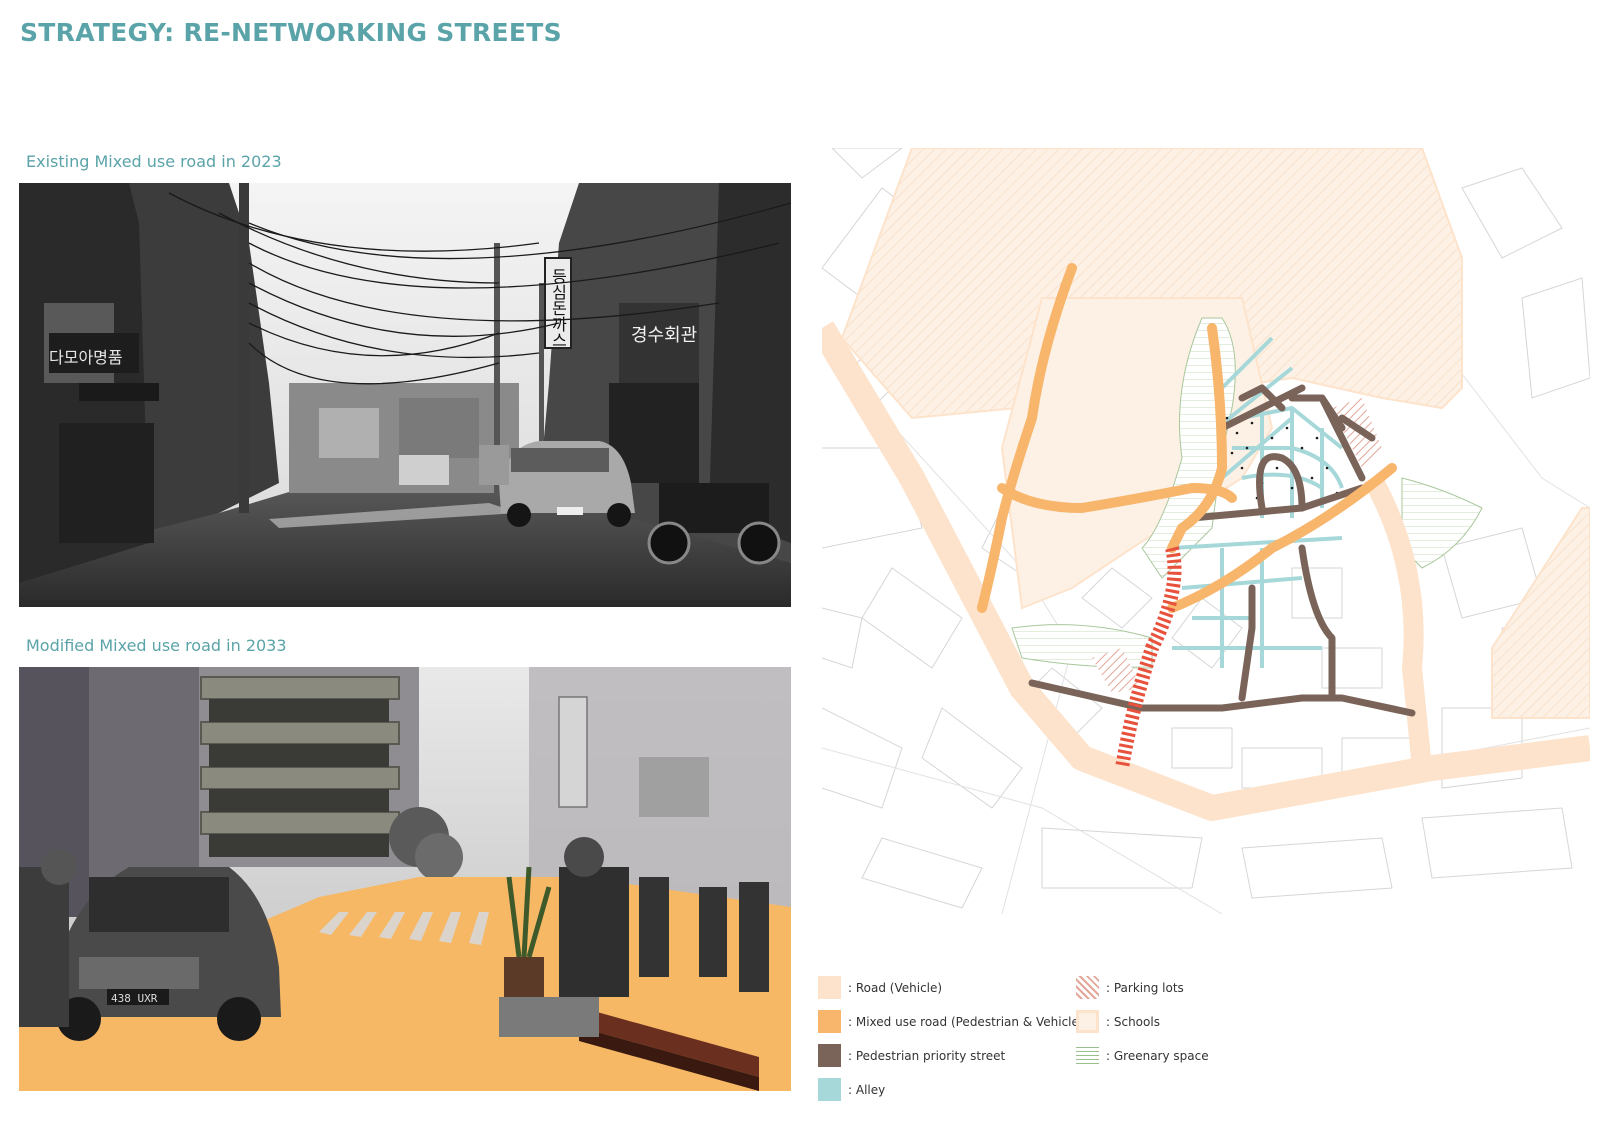 Image resolution: width=1600 pixels, height=1131 pixels. Describe the element at coordinates (829, 1055) in the screenshot. I see `swatch-pedestrian-priority` at that location.